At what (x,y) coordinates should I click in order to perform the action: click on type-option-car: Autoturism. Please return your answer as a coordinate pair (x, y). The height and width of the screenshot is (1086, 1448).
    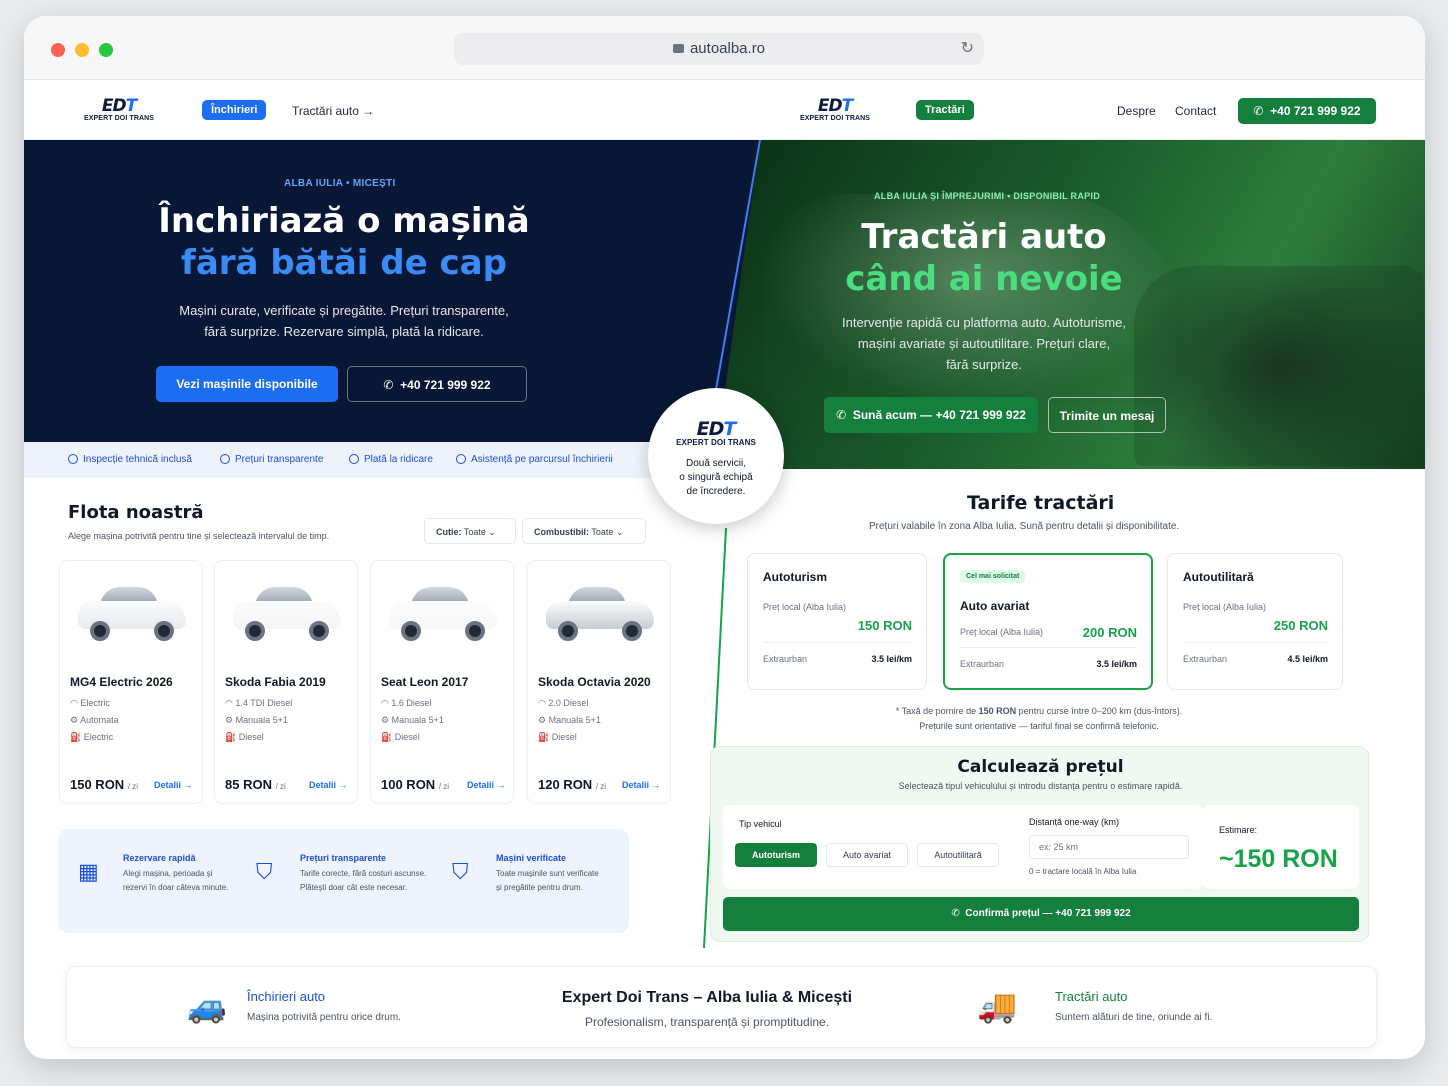
    Looking at the image, I should click on (776, 855).